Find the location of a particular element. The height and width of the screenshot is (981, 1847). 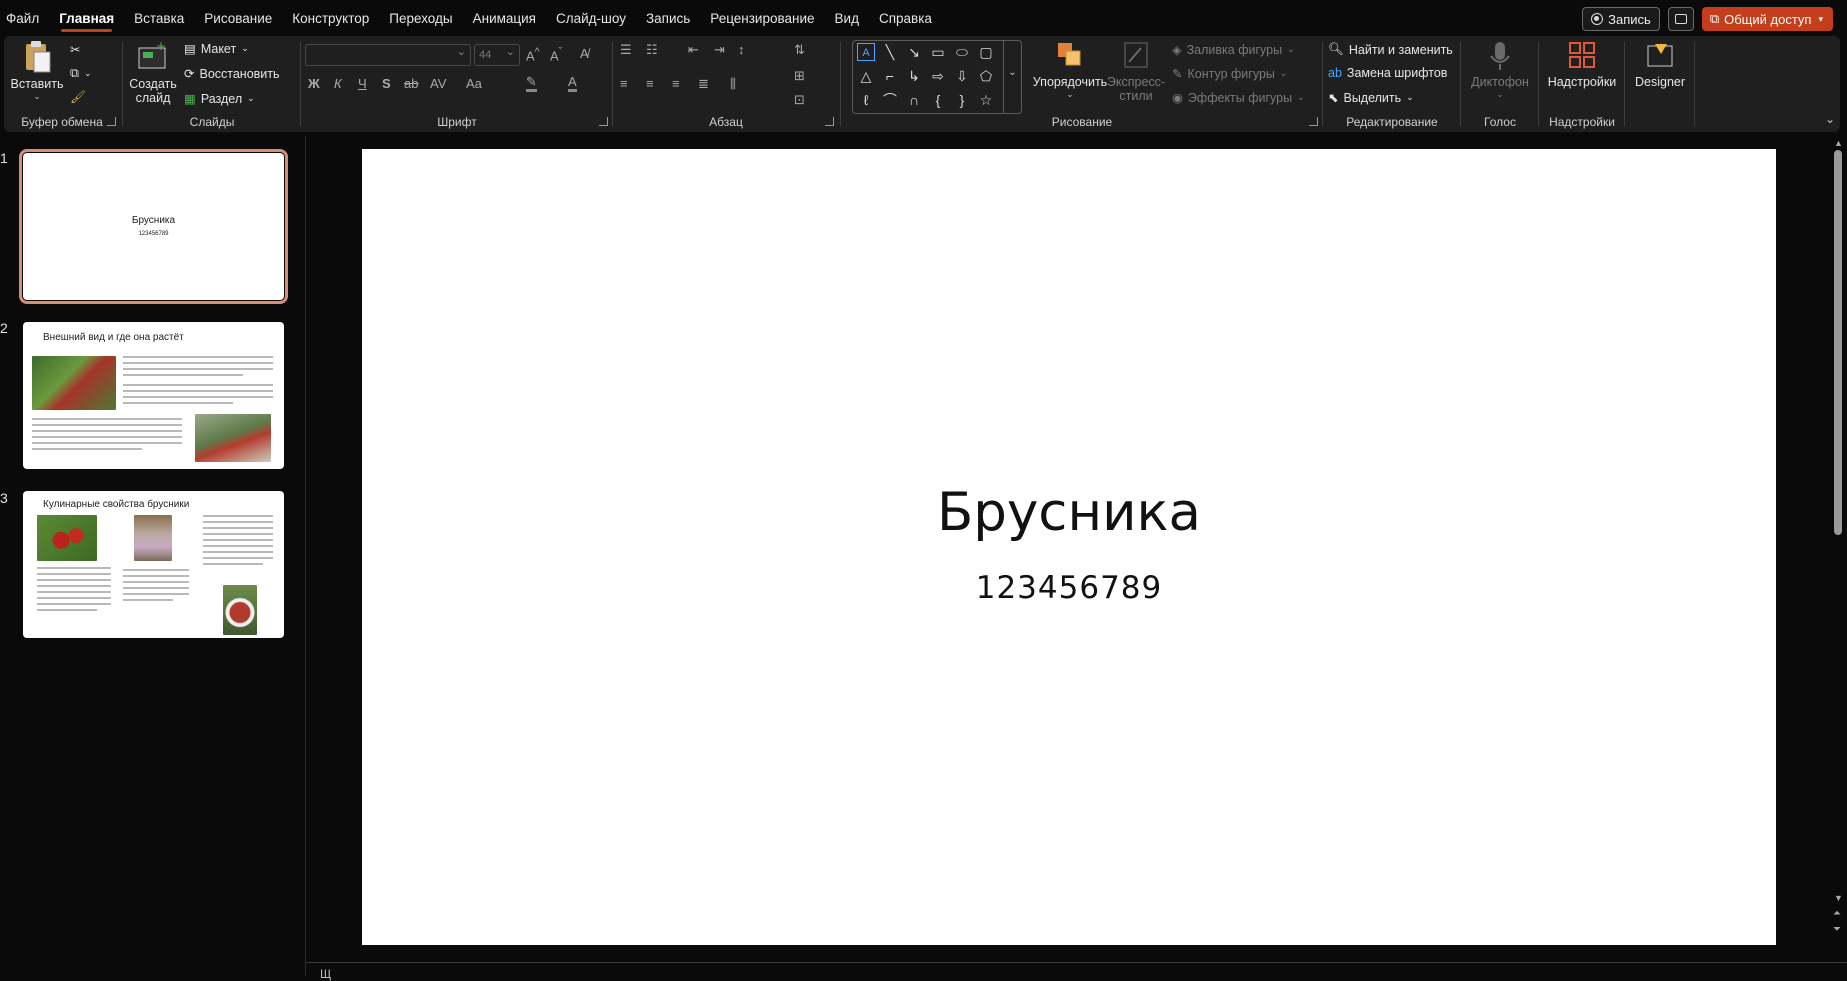

previous-slide-icon: ⏶ is located at coordinates (1837, 913).